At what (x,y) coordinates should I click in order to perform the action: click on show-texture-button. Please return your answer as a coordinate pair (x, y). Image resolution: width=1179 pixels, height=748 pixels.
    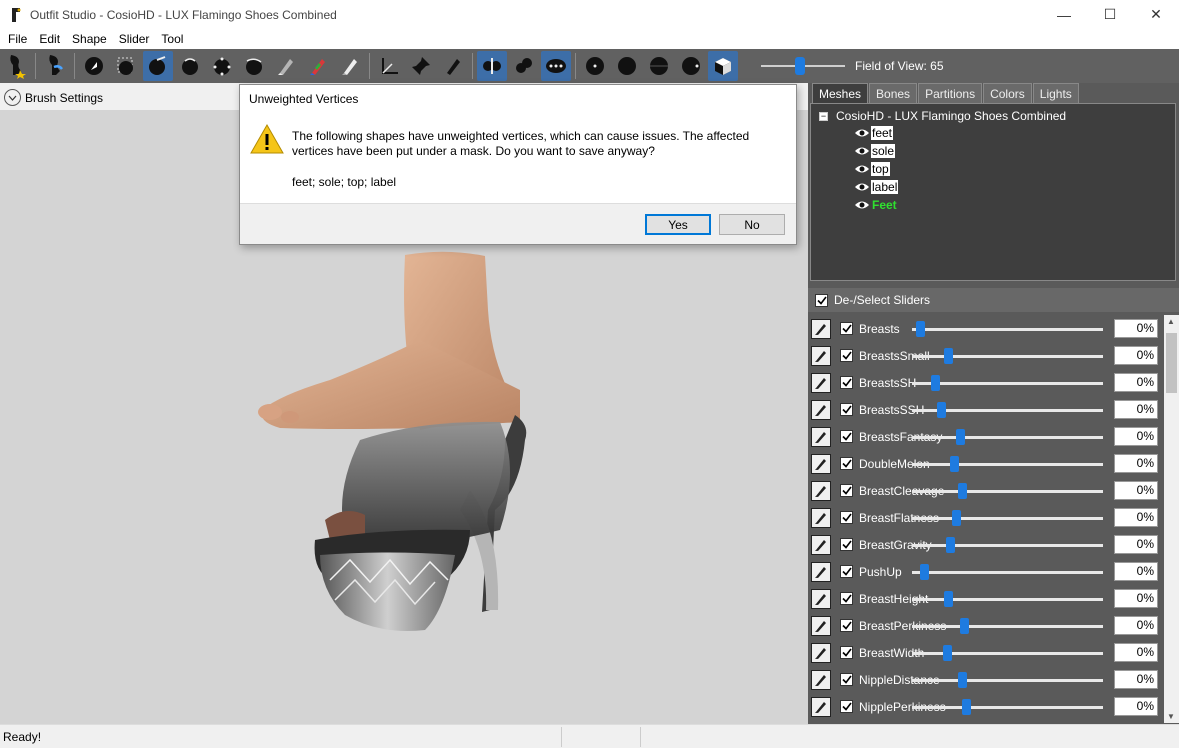
    Looking at the image, I should click on (723, 66).